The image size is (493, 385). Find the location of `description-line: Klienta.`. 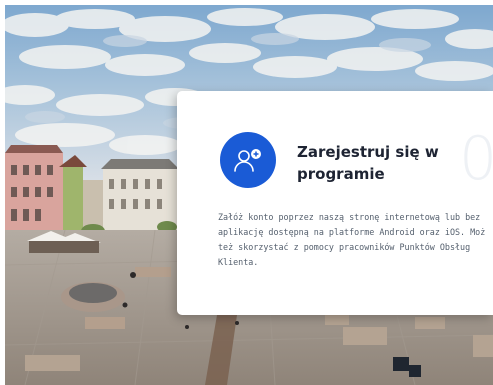

description-line: Klienta. is located at coordinates (238, 262).